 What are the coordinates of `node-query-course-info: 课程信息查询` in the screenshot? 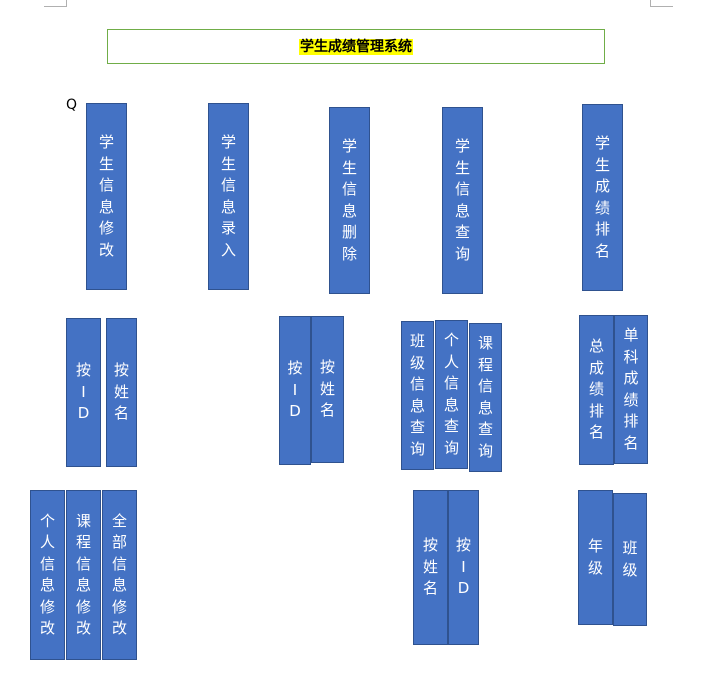 It's located at (485, 397).